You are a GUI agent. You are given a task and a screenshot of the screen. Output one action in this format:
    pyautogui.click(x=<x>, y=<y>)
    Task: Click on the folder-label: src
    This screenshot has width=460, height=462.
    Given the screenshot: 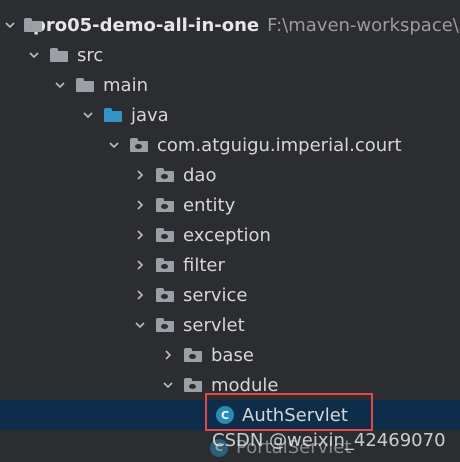 What is the action you would take?
    pyautogui.click(x=90, y=55)
    